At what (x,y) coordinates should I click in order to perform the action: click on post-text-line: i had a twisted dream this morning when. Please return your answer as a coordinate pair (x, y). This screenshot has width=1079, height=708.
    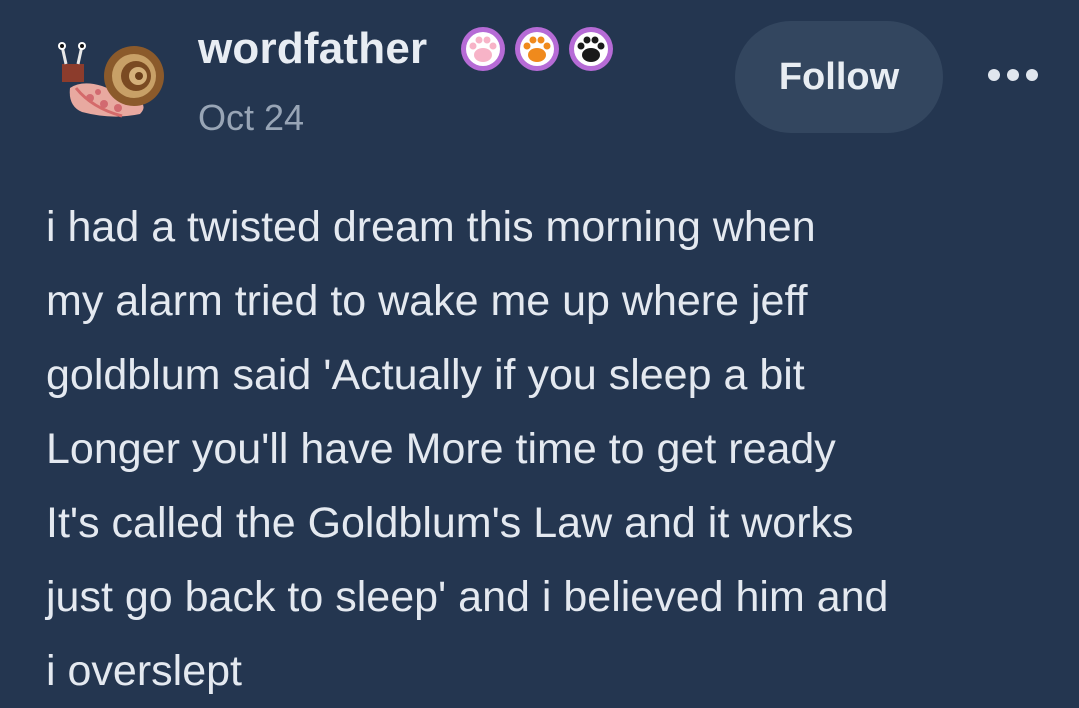
    Looking at the image, I should click on (431, 227).